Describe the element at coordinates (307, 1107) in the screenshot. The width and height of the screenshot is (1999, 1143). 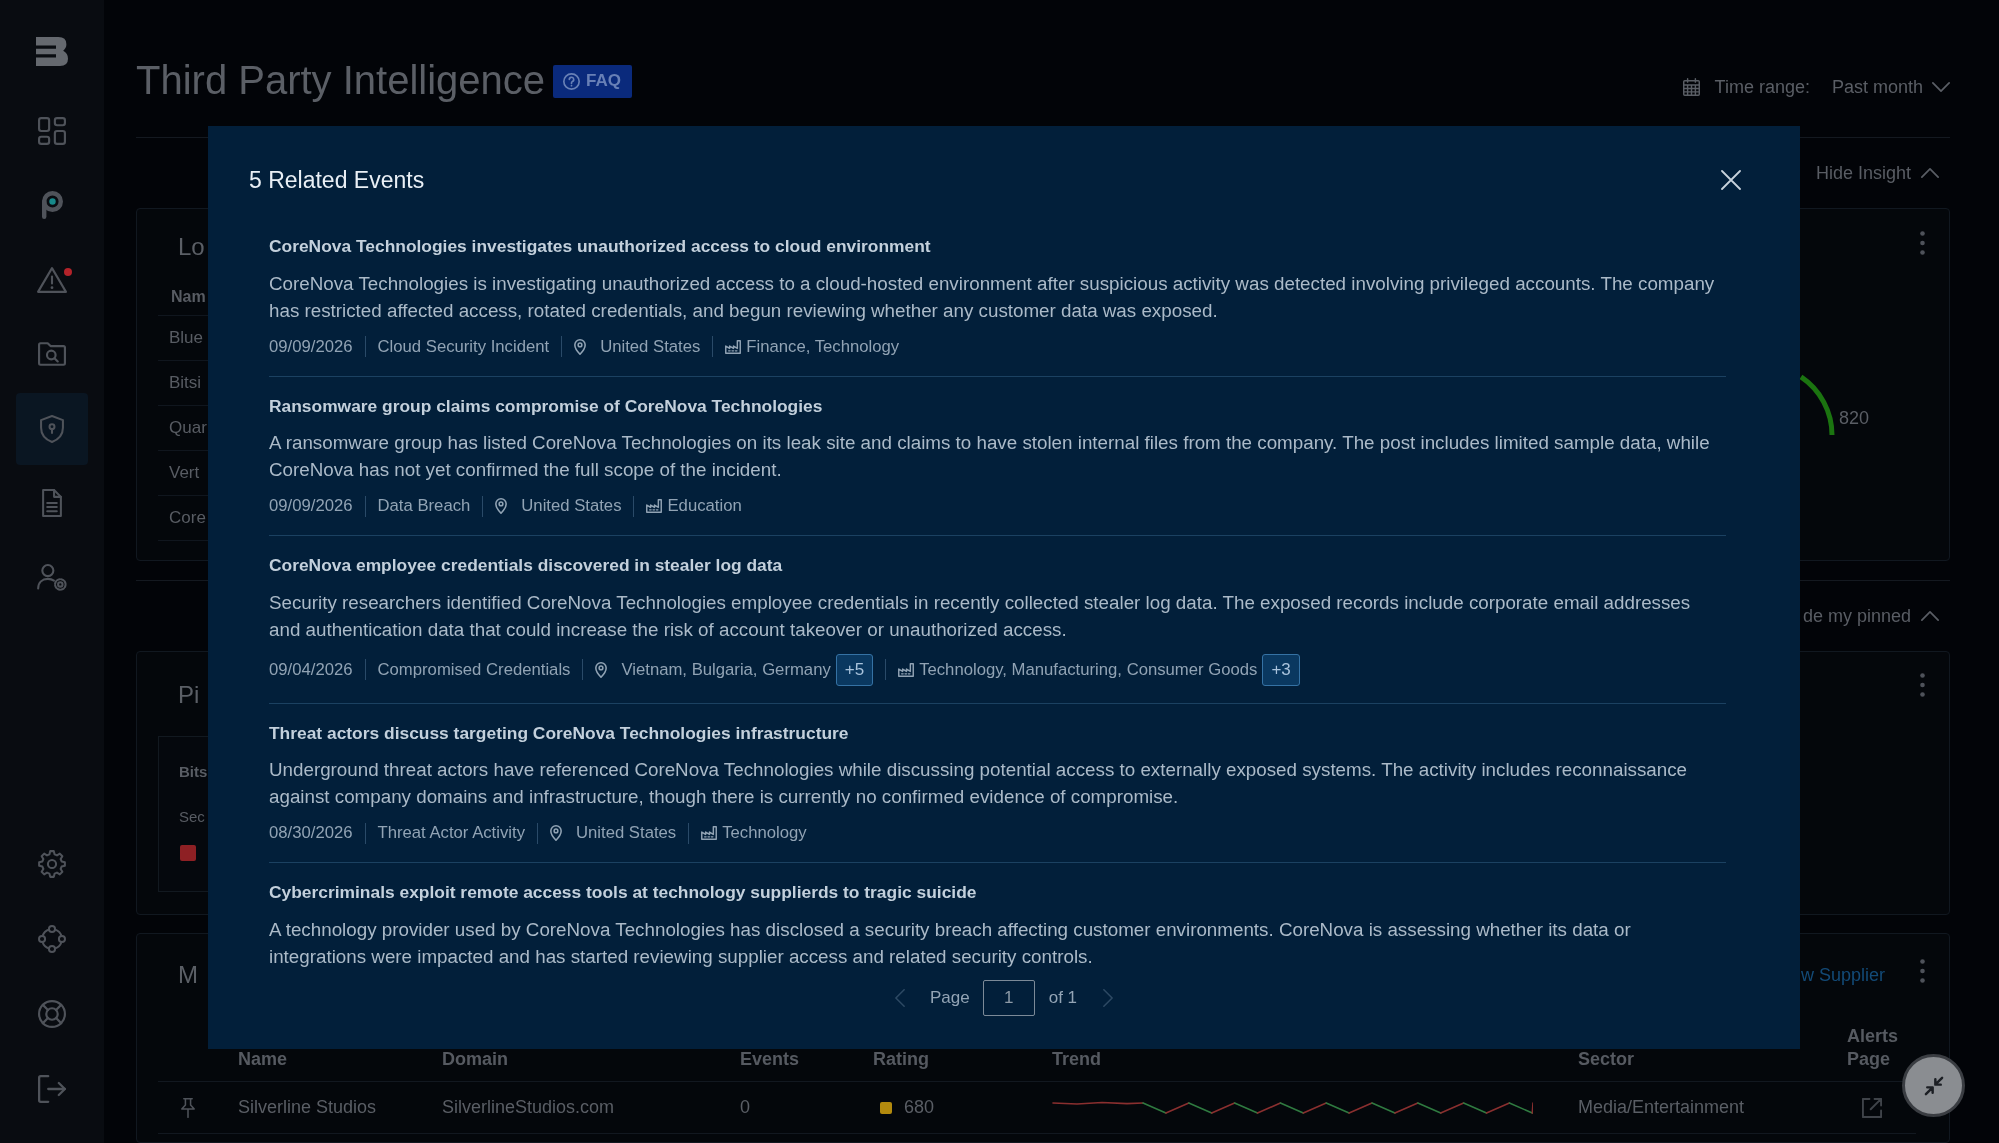
I see `table-cell: Silverline Studios` at that location.